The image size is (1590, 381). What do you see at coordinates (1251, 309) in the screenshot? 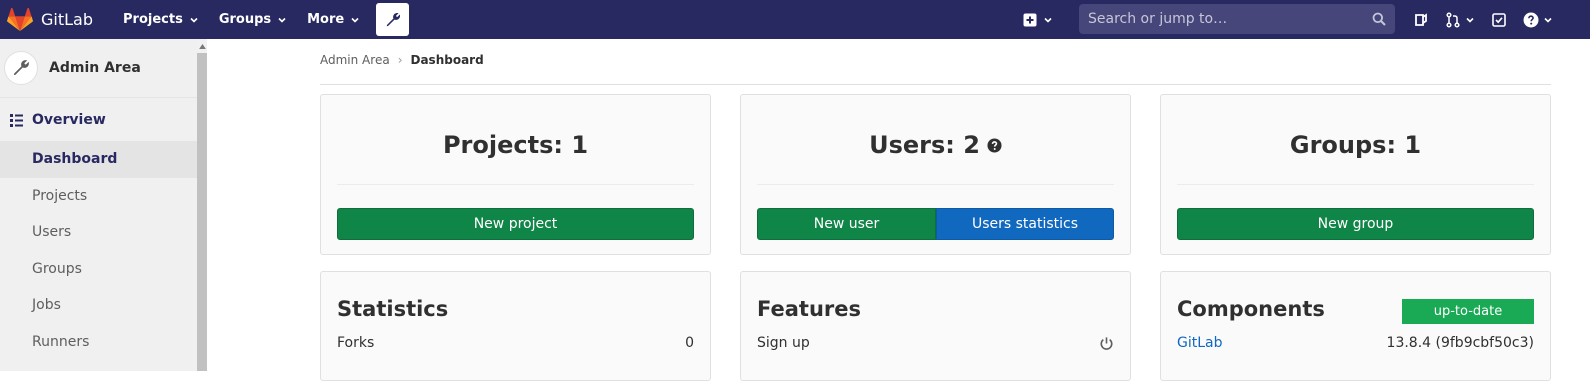
I see `components-title: Components` at bounding box center [1251, 309].